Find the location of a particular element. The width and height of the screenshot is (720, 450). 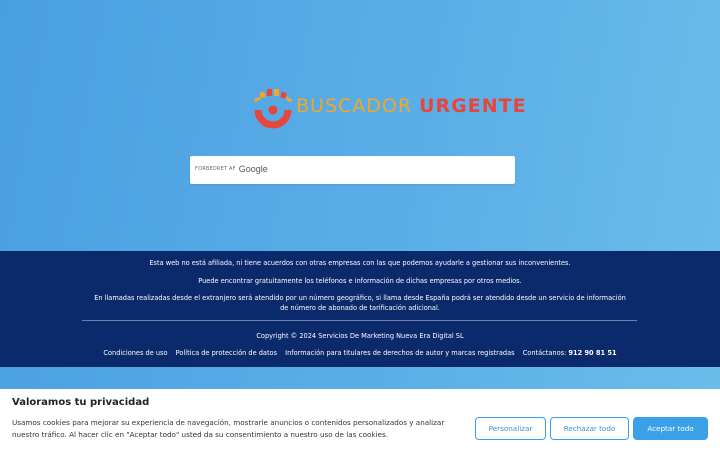

google-branding: FORBEDRET AF Google is located at coordinates (231, 169).